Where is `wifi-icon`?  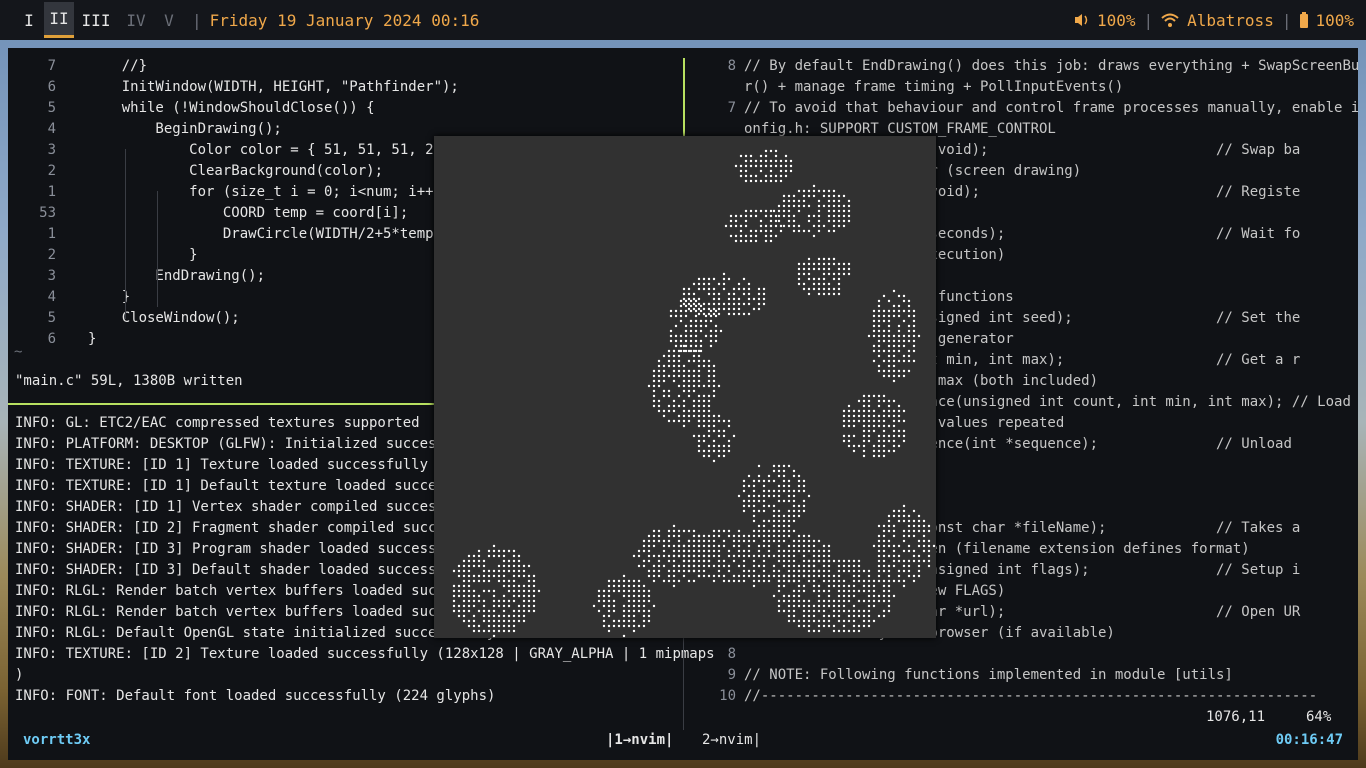
wifi-icon is located at coordinates (1170, 20).